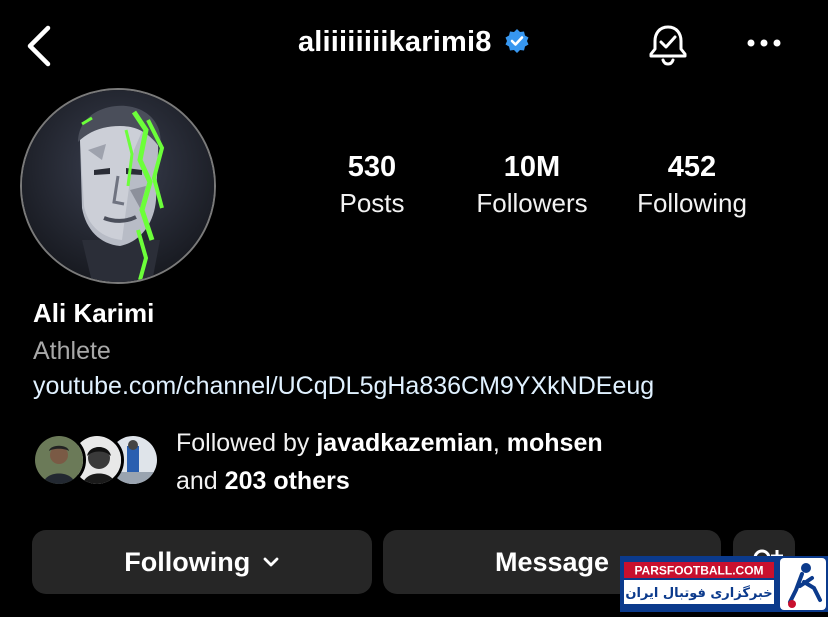 This screenshot has width=828, height=617. I want to click on ball-icon, so click(792, 604).